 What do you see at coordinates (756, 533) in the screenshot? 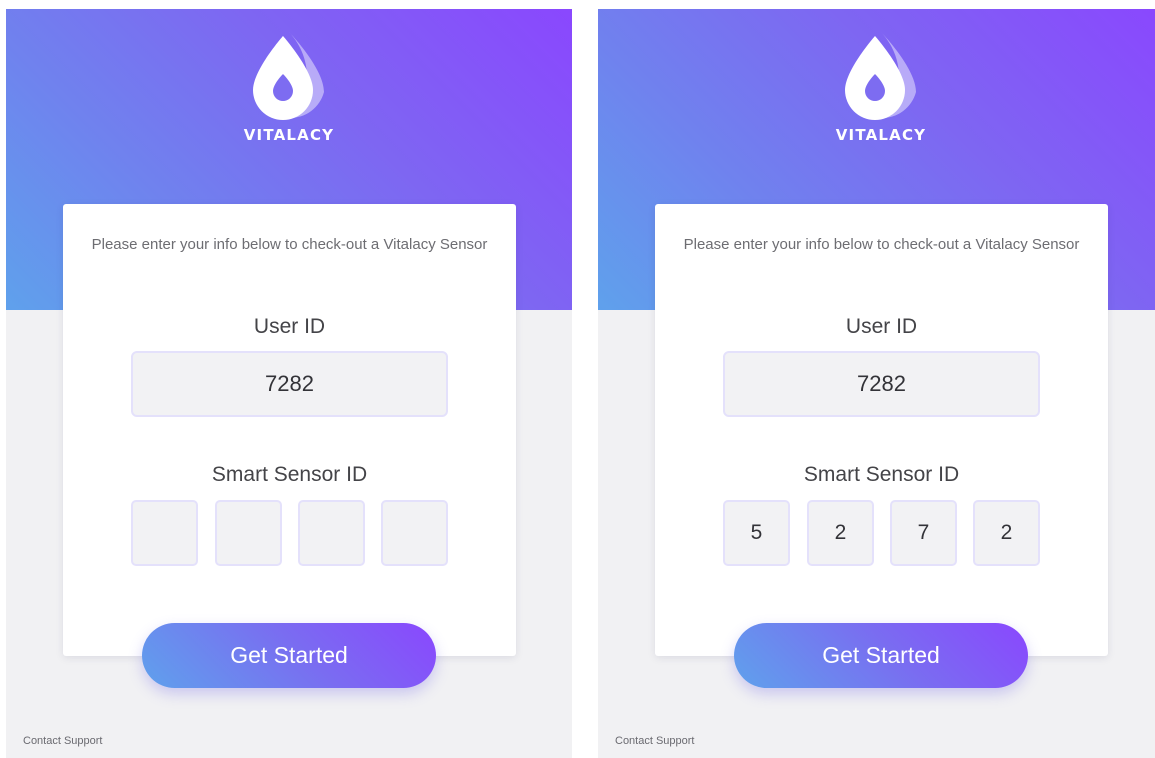
I see `sensor-digit-1: 5` at bounding box center [756, 533].